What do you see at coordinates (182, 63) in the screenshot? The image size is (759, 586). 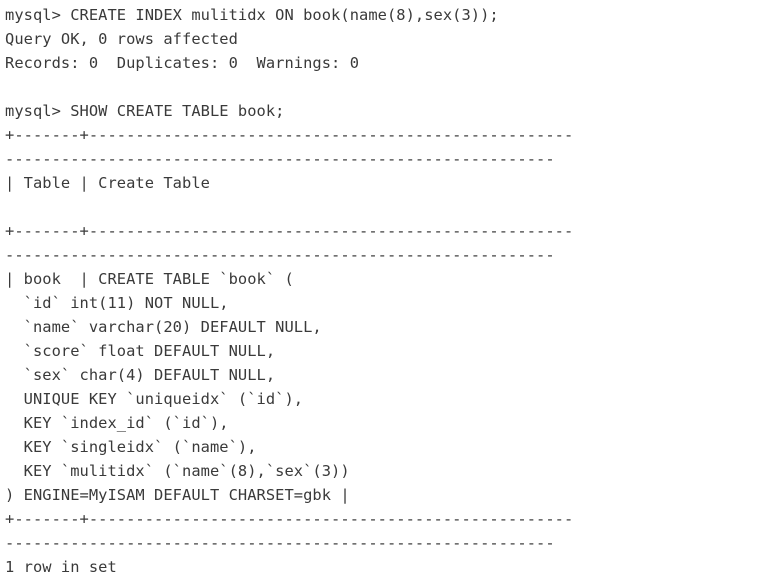 I see `records-duplicates-warnings: Records: 0 Duplicates: 0 Warnings: 0` at bounding box center [182, 63].